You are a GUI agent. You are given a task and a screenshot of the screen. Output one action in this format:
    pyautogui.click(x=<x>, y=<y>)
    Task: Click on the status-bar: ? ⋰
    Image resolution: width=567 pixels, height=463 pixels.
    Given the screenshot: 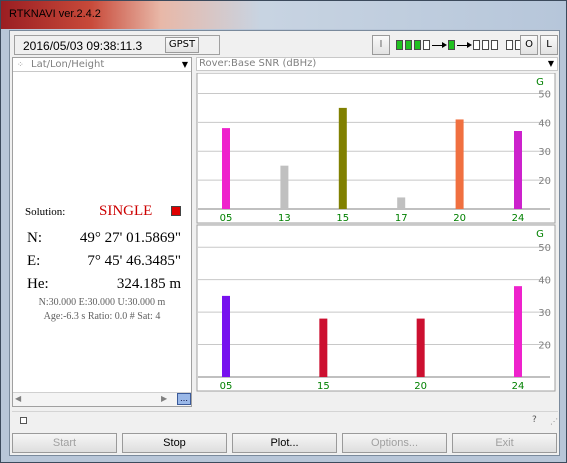 What is the action you would take?
    pyautogui.click(x=285, y=420)
    